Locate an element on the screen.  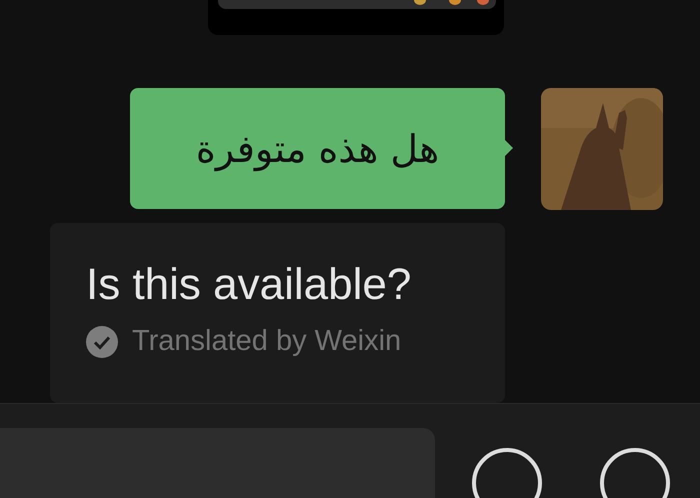
translation-text: Is this available? is located at coordinates (249, 285).